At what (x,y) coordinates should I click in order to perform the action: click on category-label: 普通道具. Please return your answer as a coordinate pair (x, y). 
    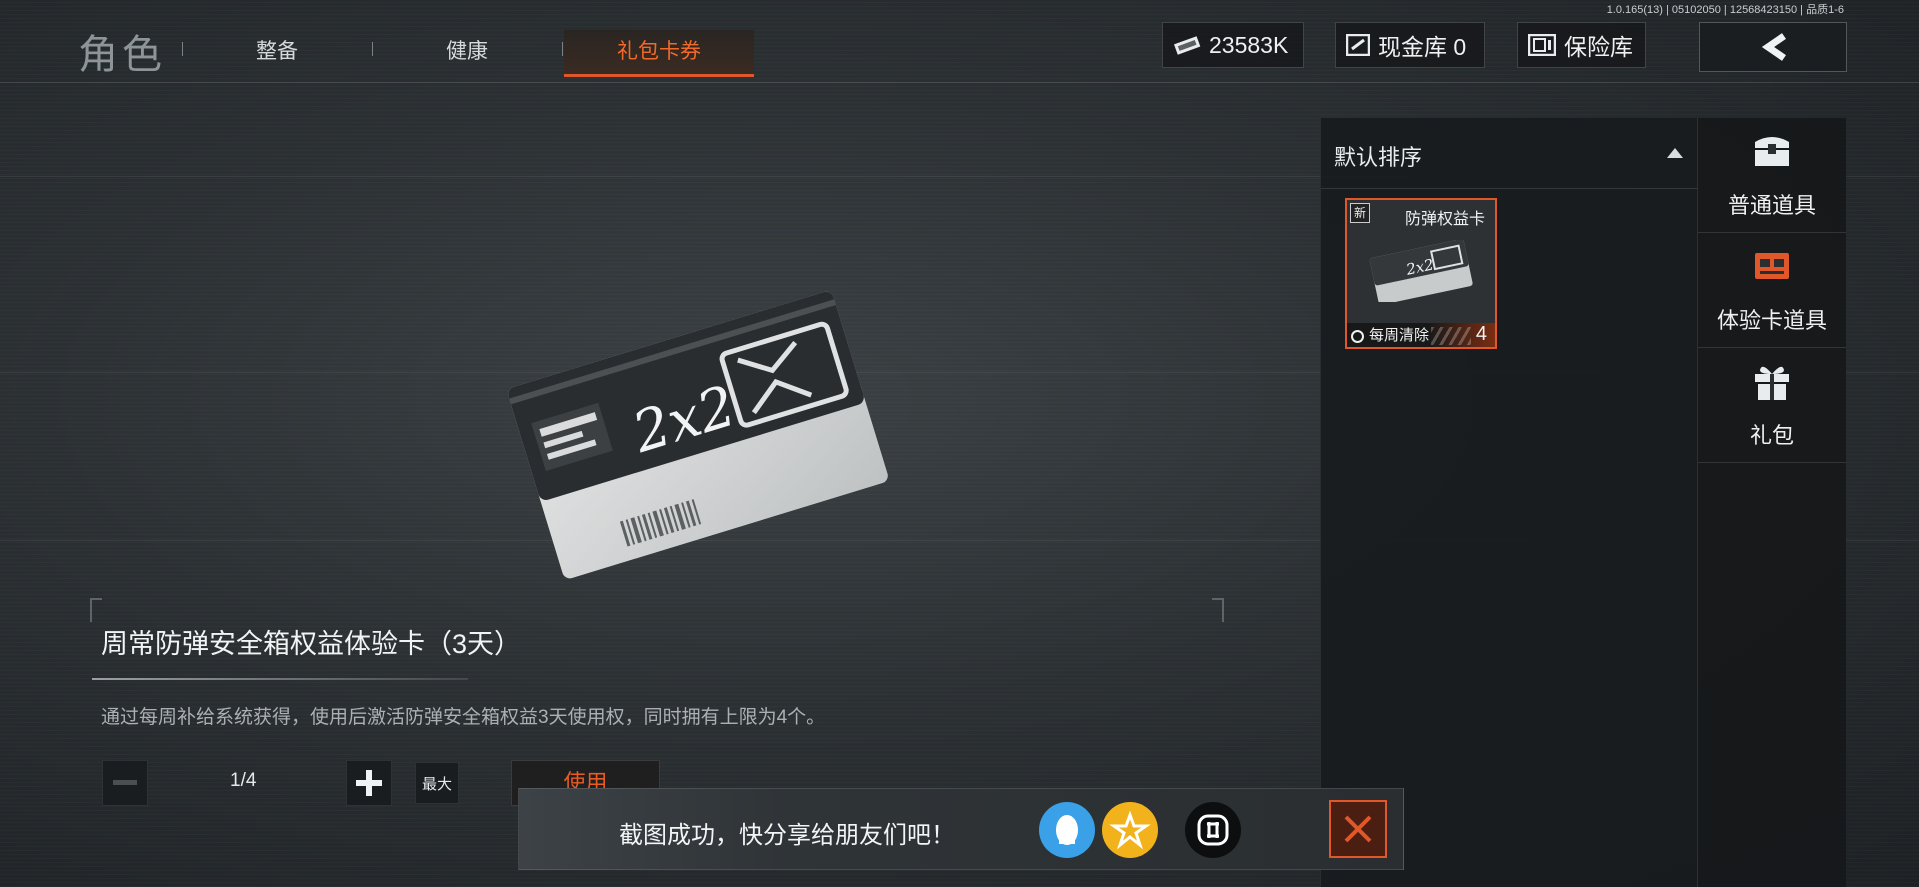
    Looking at the image, I should click on (1771, 205).